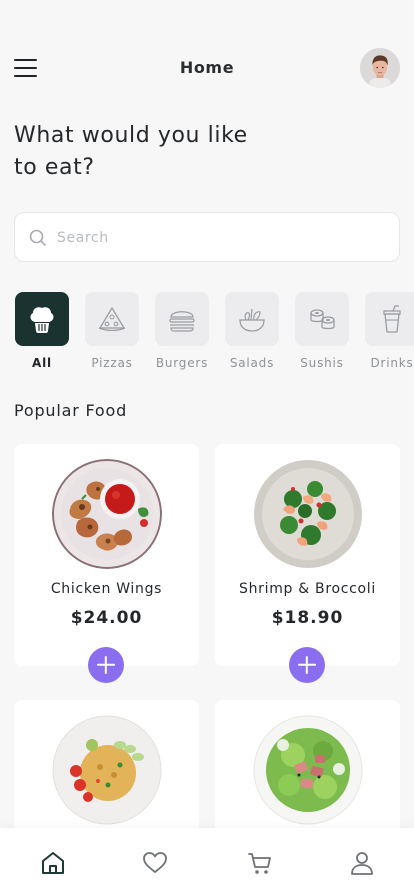 This screenshot has width=414, height=896. Describe the element at coordinates (106, 618) in the screenshot. I see `food-price: $24.00` at that location.